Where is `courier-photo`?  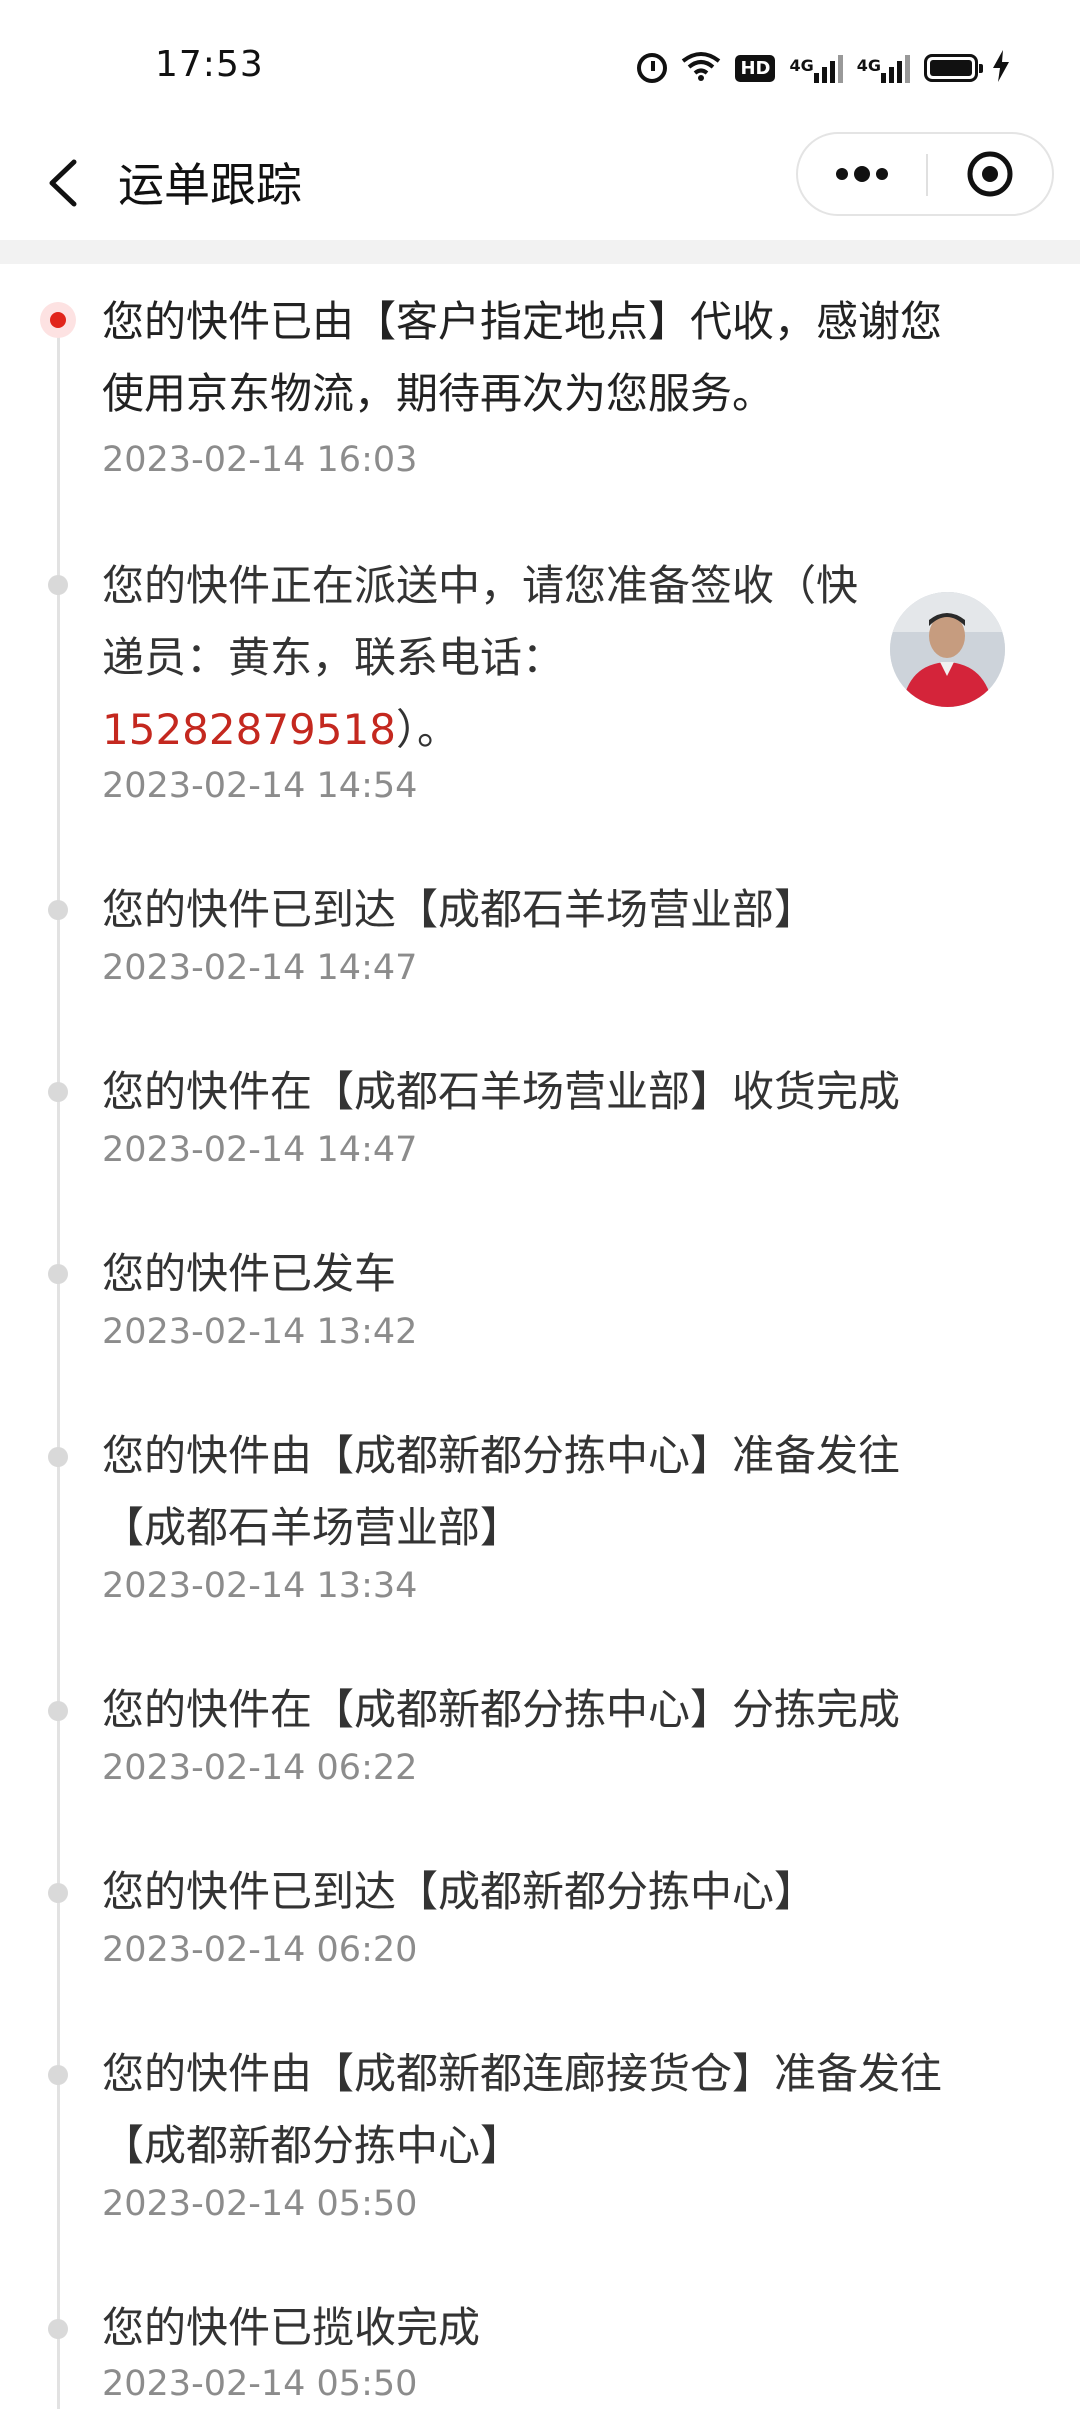
courier-photo is located at coordinates (947, 649).